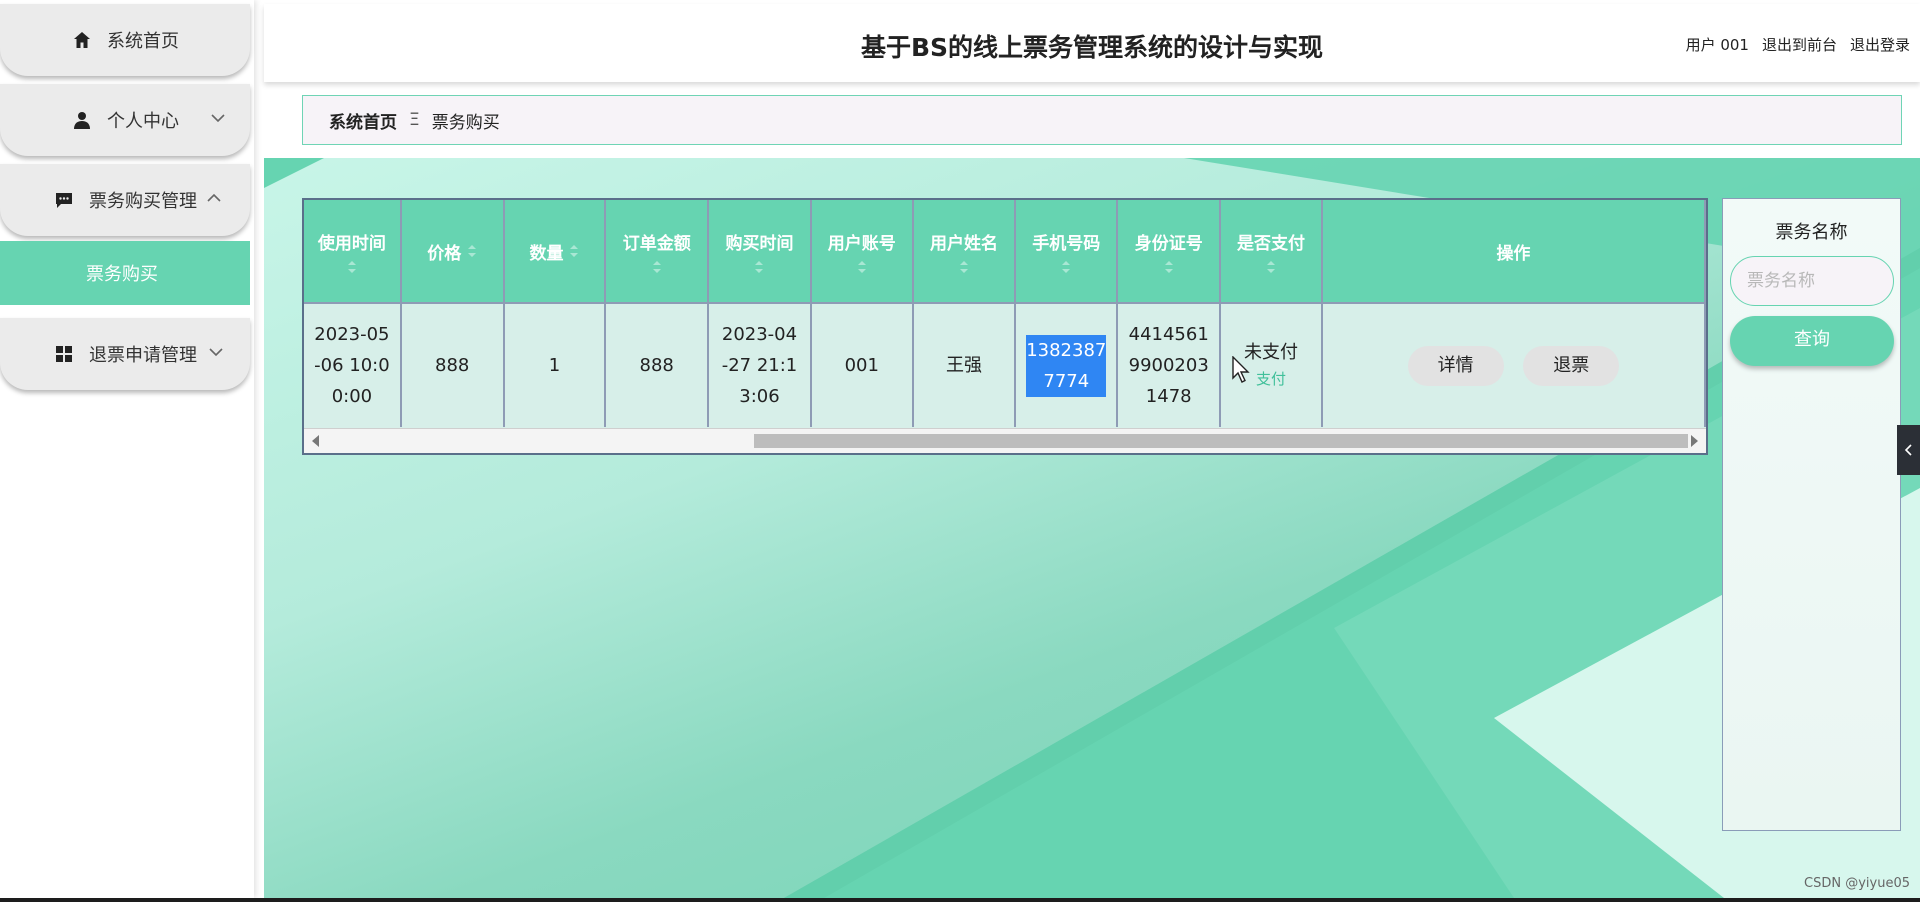 This screenshot has width=1920, height=902. I want to click on cell-id-number: 4414561 9900203 1478, so click(1169, 364).